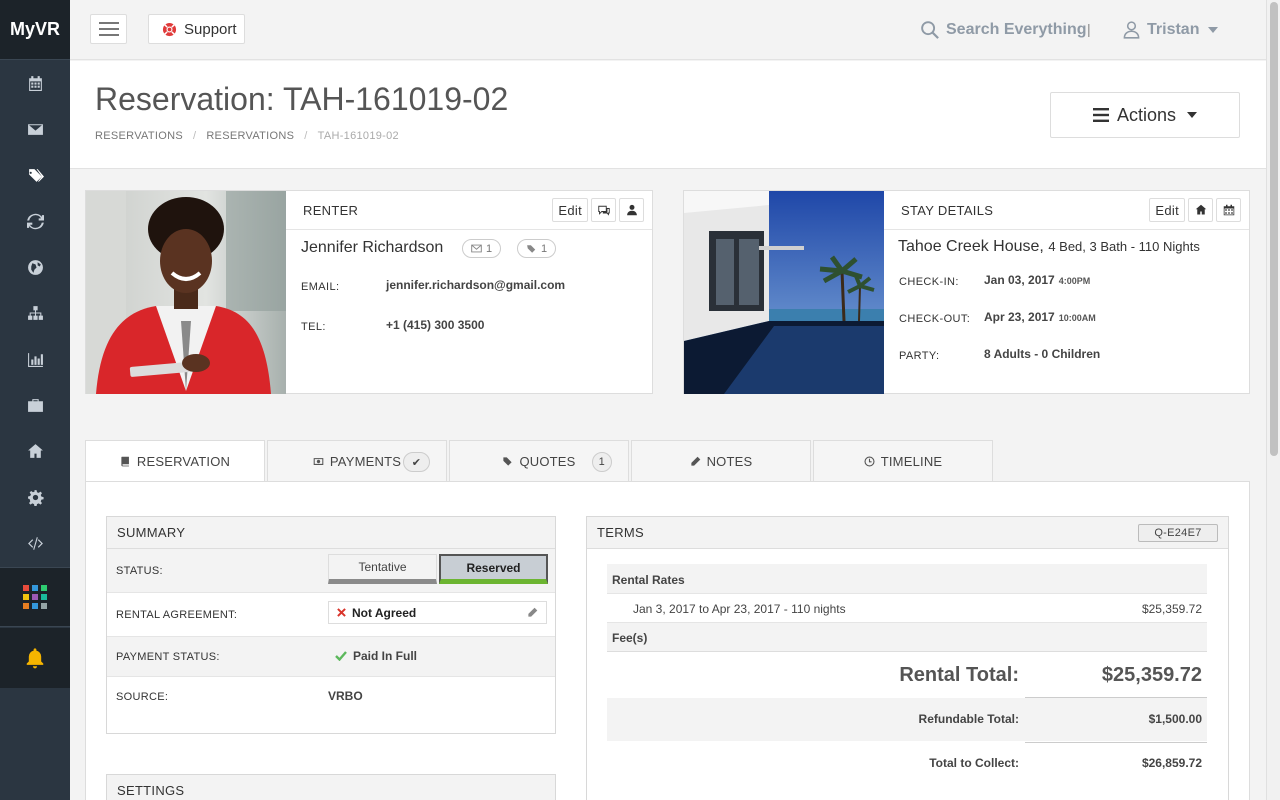 Image resolution: width=1280 pixels, height=800 pixels. Describe the element at coordinates (139, 571) in the screenshot. I see `status-label: STATUS:` at that location.